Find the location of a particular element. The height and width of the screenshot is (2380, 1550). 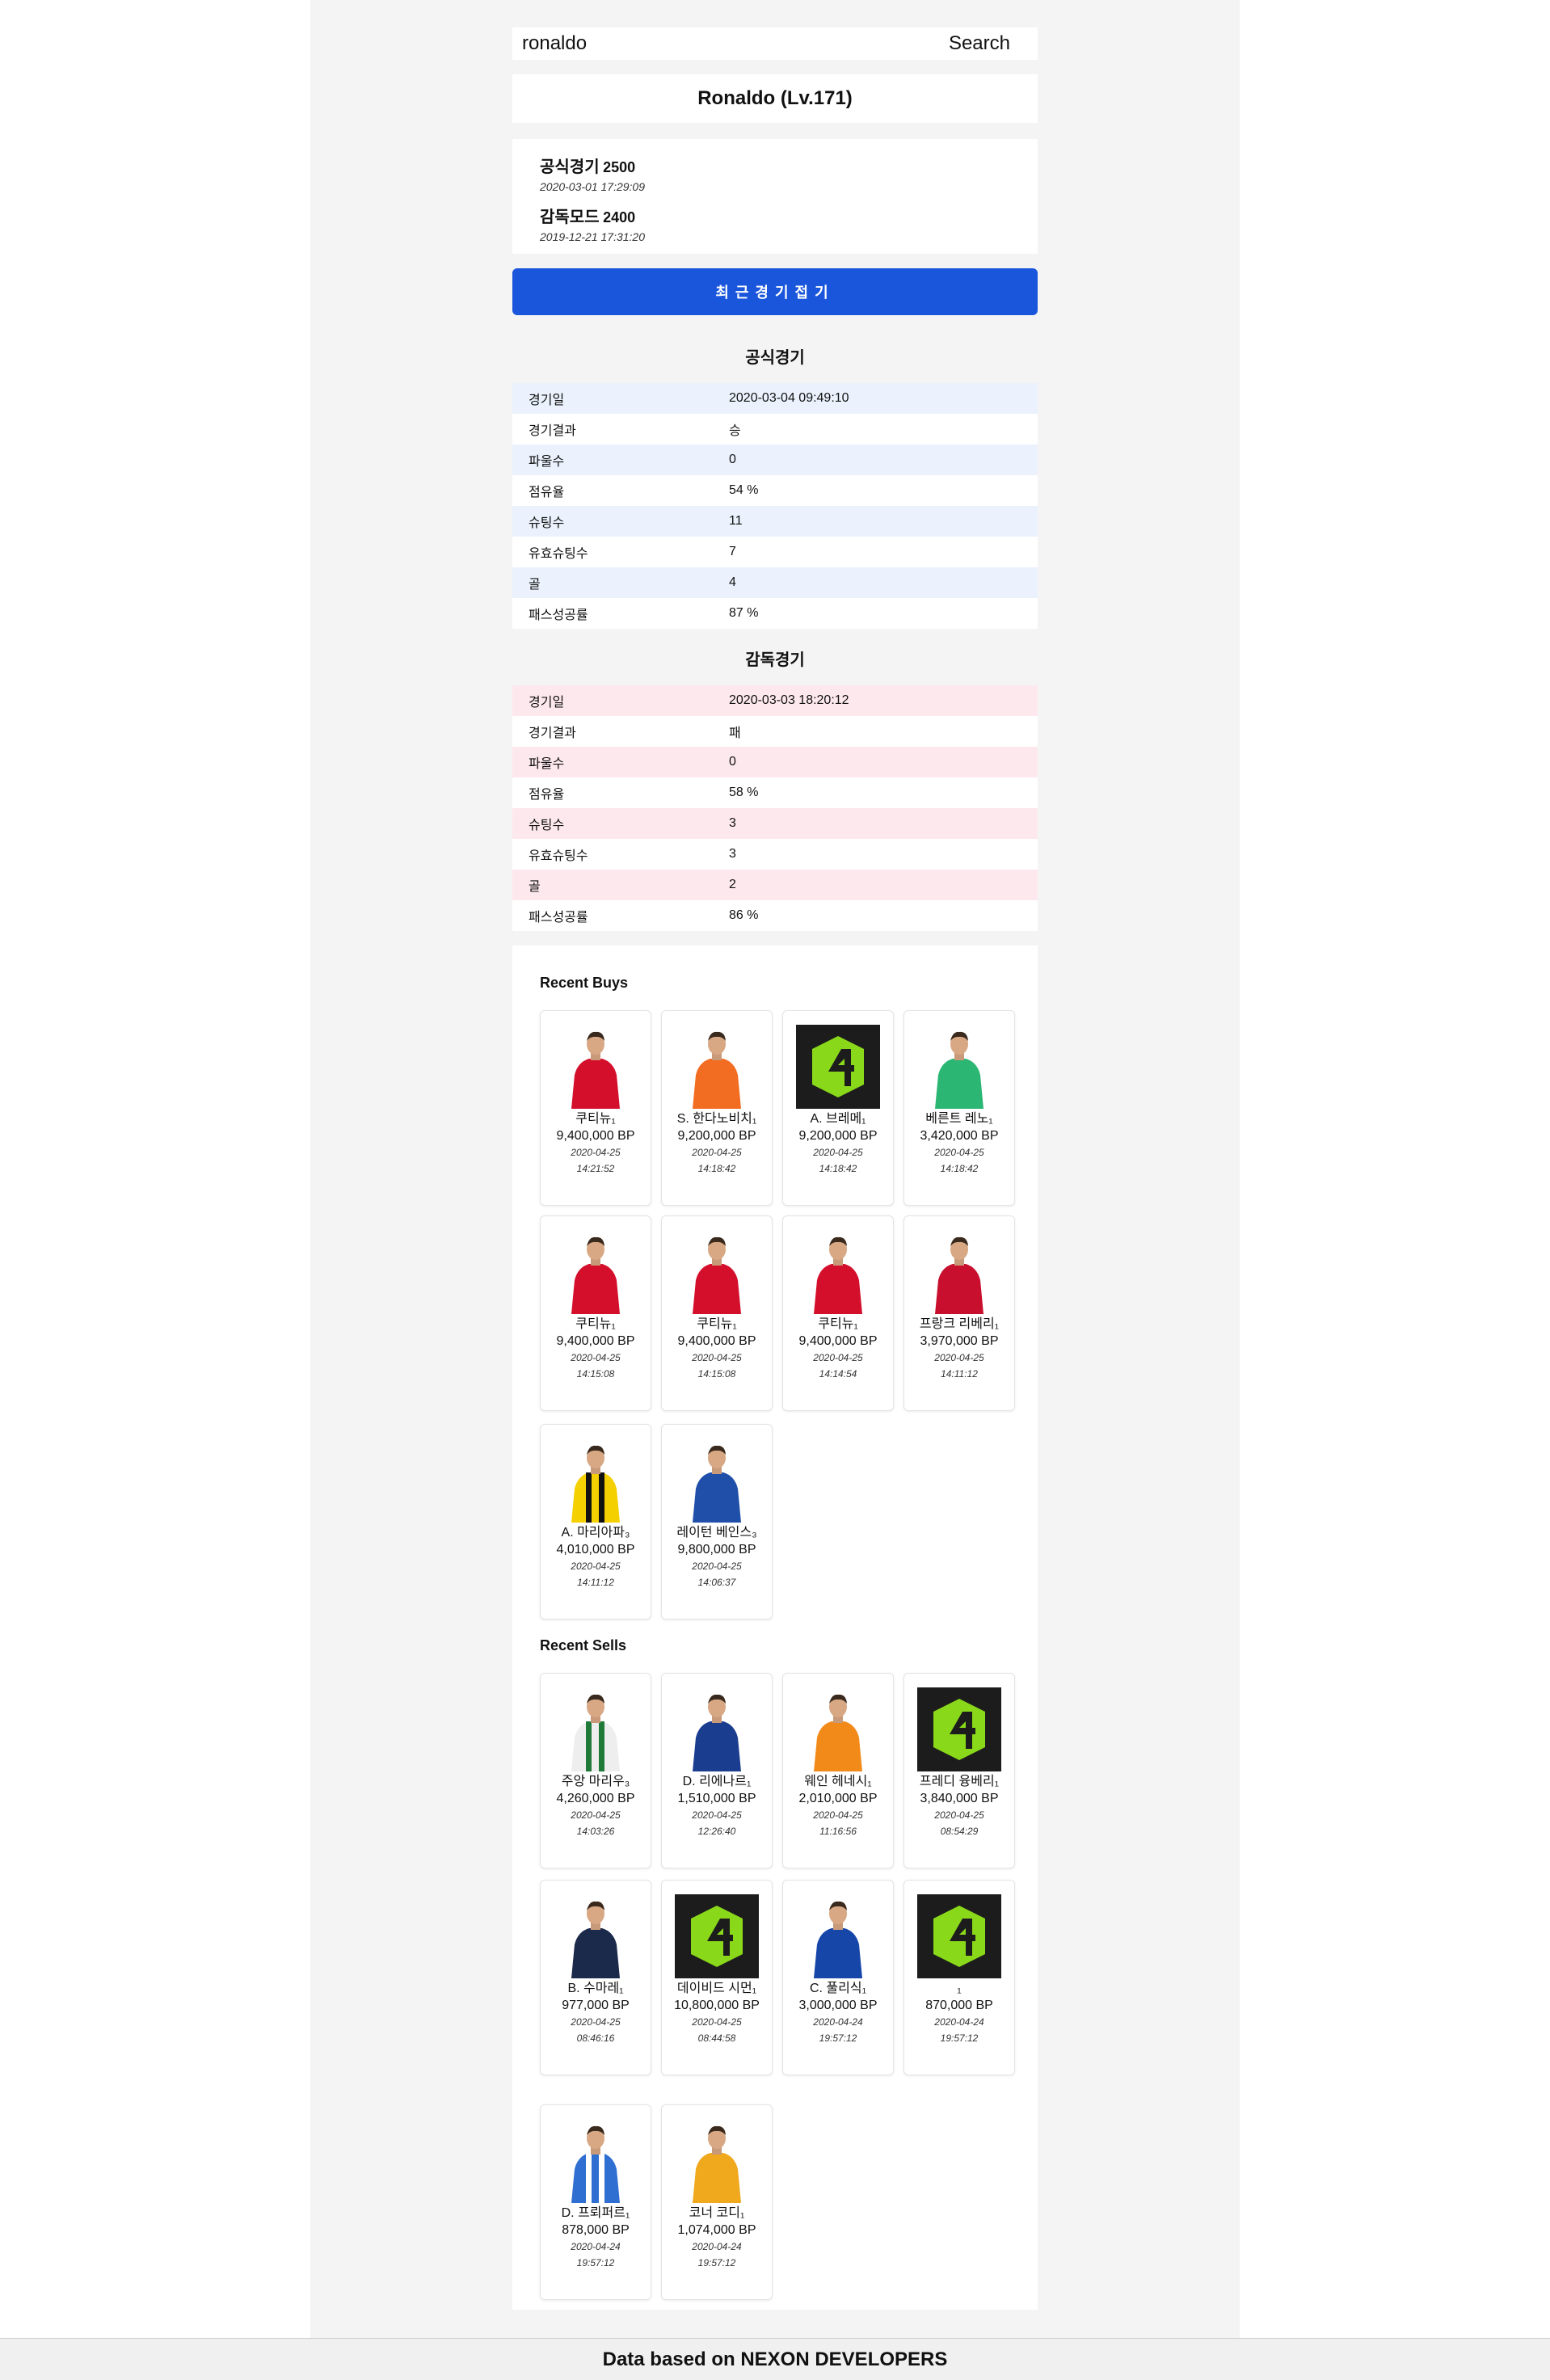

player-card: 주앙 마리우₃ 4,260,000 BP 2020-04-25 14:03:26 is located at coordinates (595, 1771).